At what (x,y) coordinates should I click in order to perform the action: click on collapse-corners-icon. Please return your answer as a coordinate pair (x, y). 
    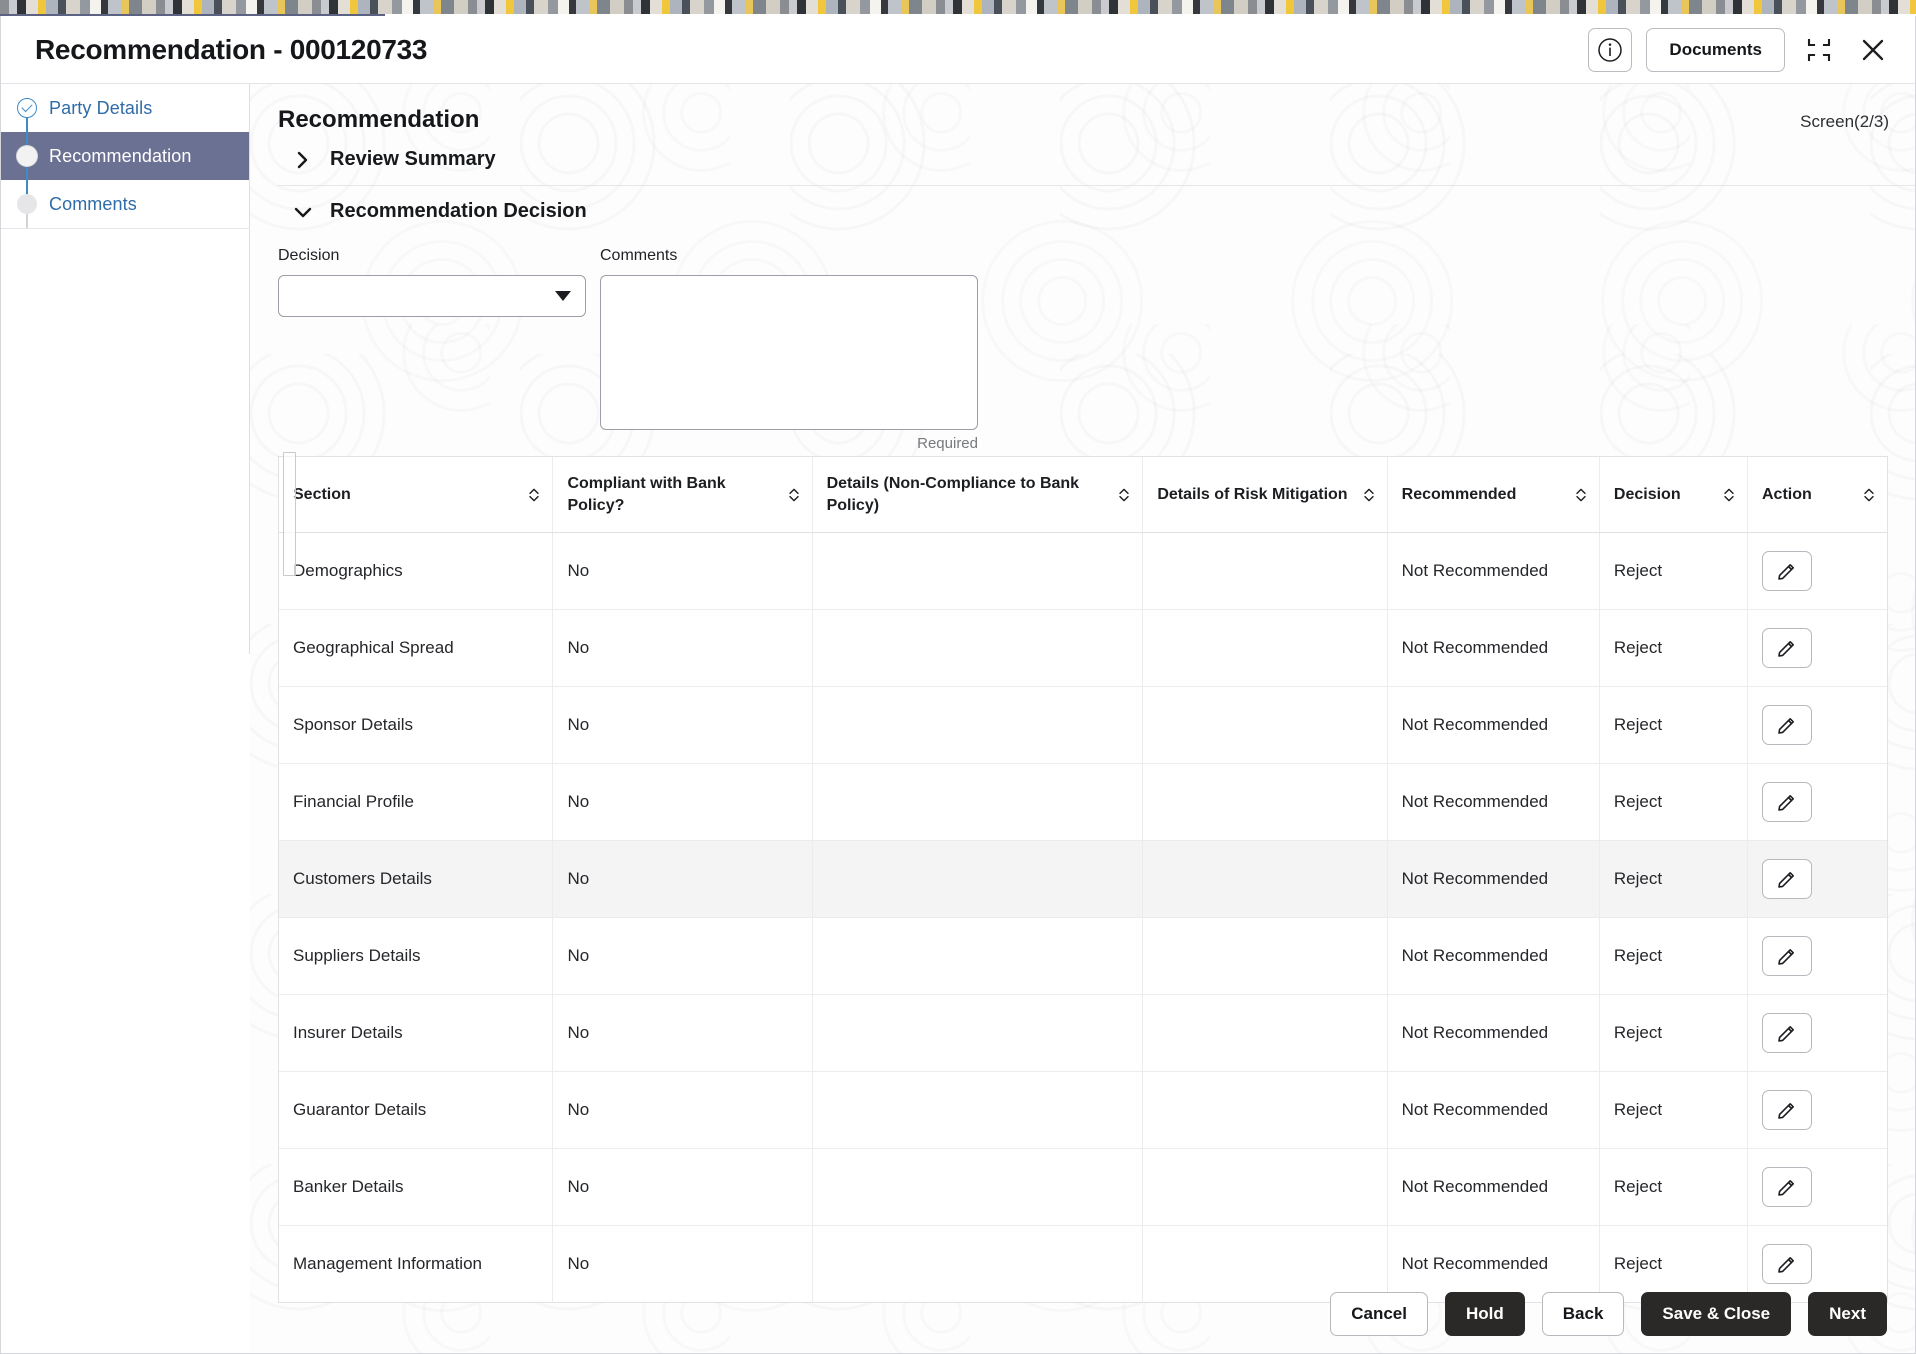
    Looking at the image, I should click on (1819, 50).